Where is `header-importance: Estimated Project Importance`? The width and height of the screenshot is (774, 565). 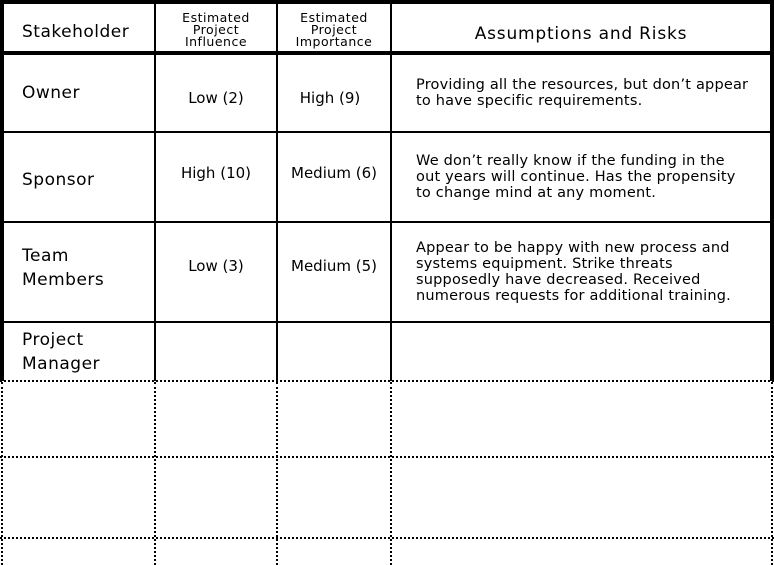
header-importance: Estimated Project Importance is located at coordinates (334, 29).